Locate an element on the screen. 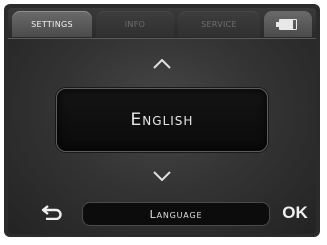 The height and width of the screenshot is (245, 327). scroll-down-button is located at coordinates (162, 176).